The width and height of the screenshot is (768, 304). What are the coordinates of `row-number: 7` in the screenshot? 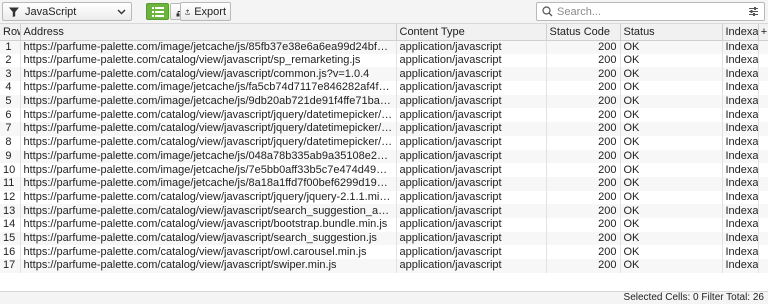 It's located at (10, 129).